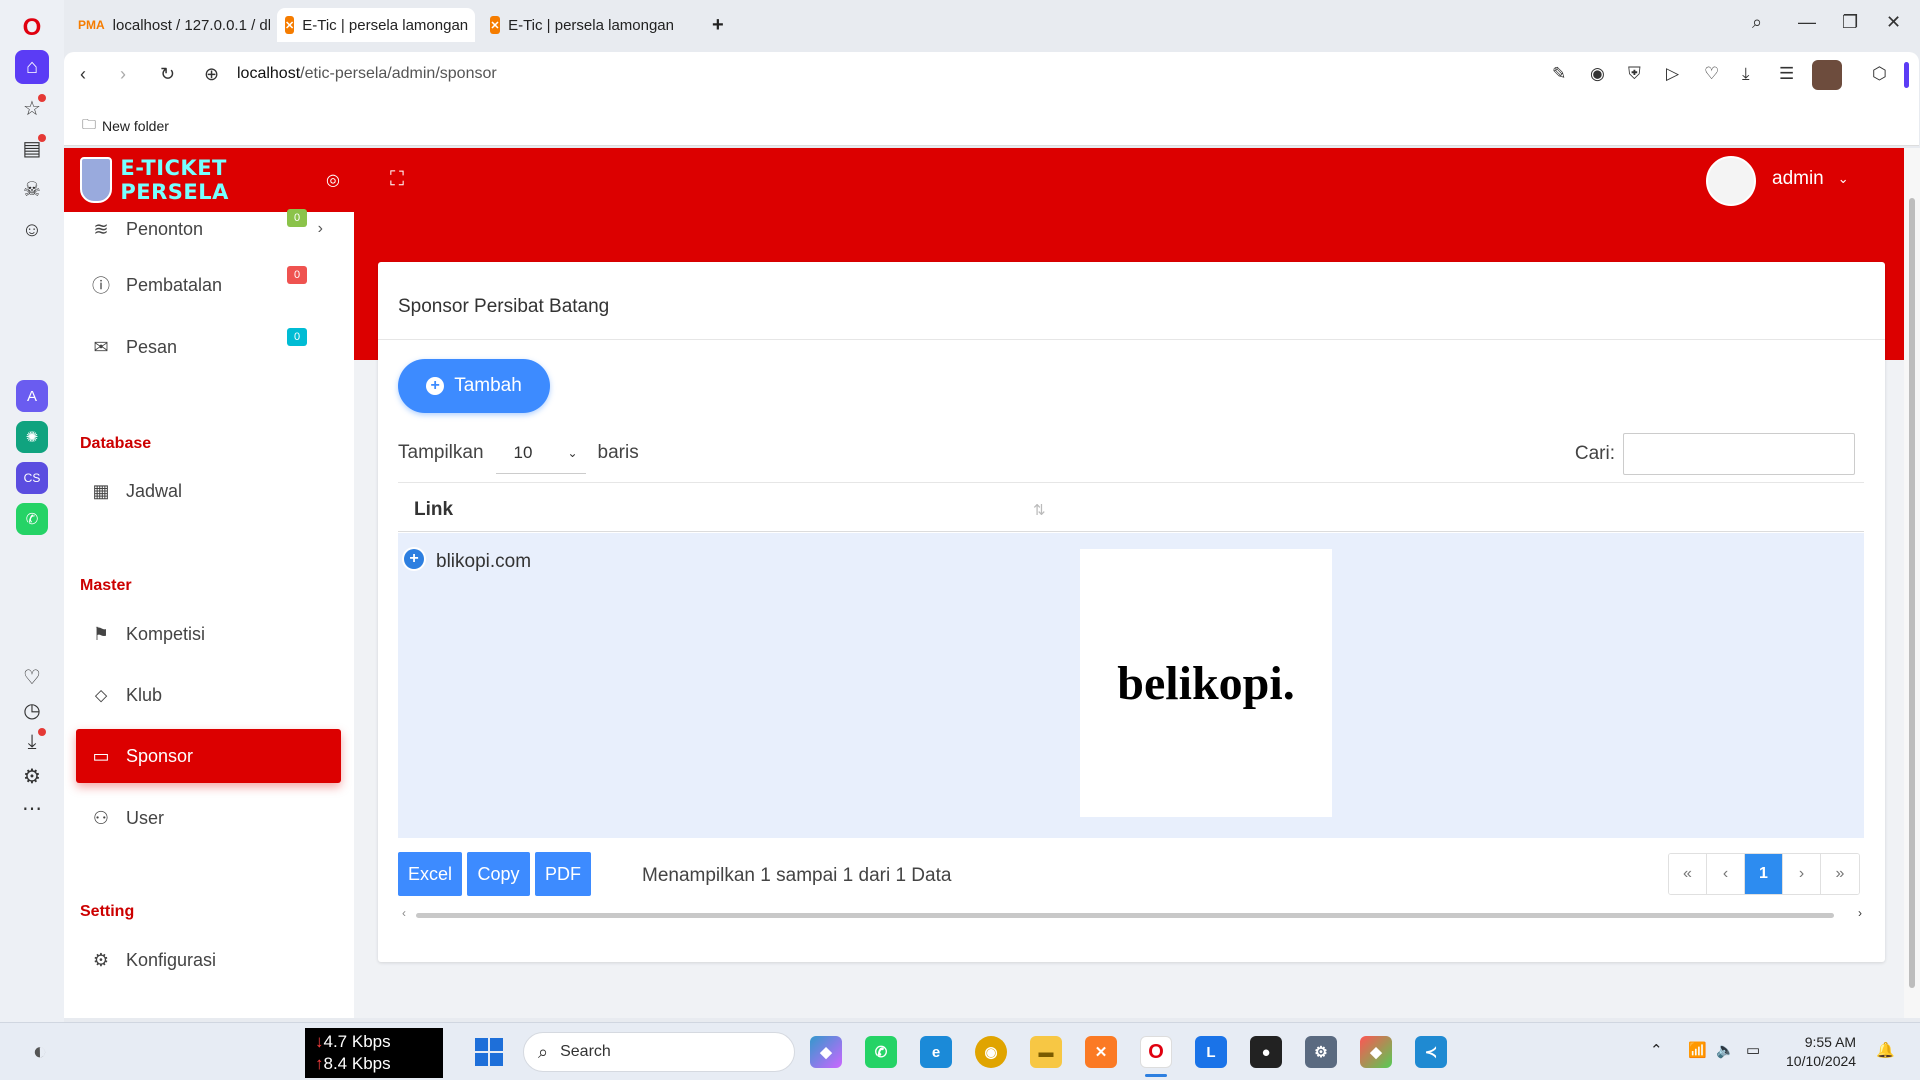 The height and width of the screenshot is (1080, 1920). What do you see at coordinates (211, 74) in the screenshot?
I see `site-info-icon: ⊕` at bounding box center [211, 74].